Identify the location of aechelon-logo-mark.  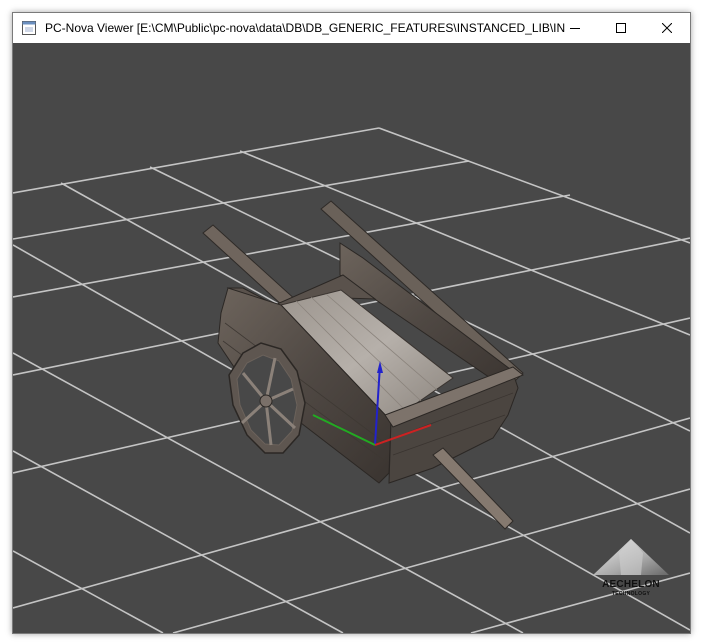
(631, 557).